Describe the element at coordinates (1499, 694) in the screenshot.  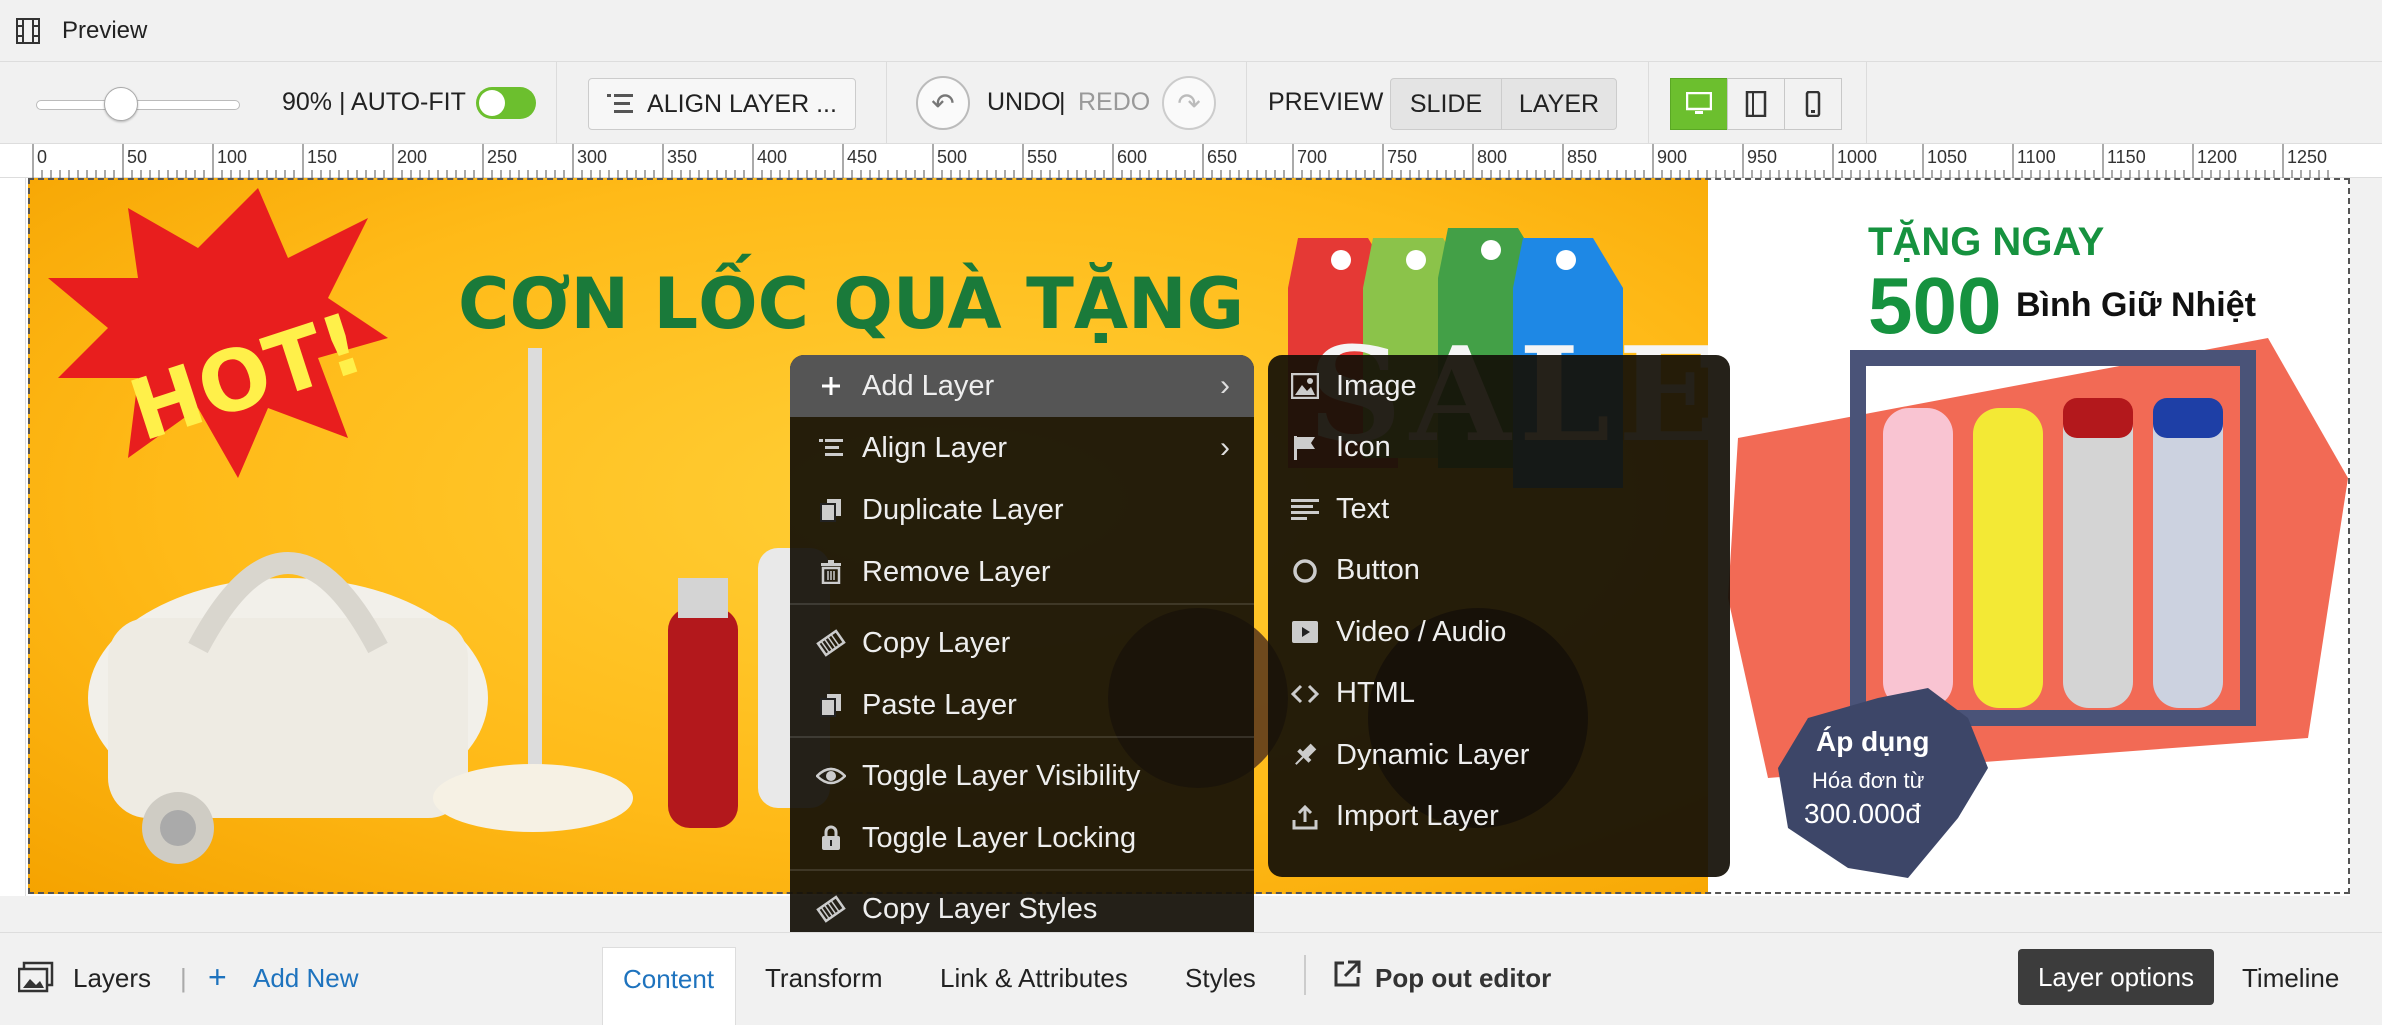
I see `submenu-item-html: HTML` at that location.